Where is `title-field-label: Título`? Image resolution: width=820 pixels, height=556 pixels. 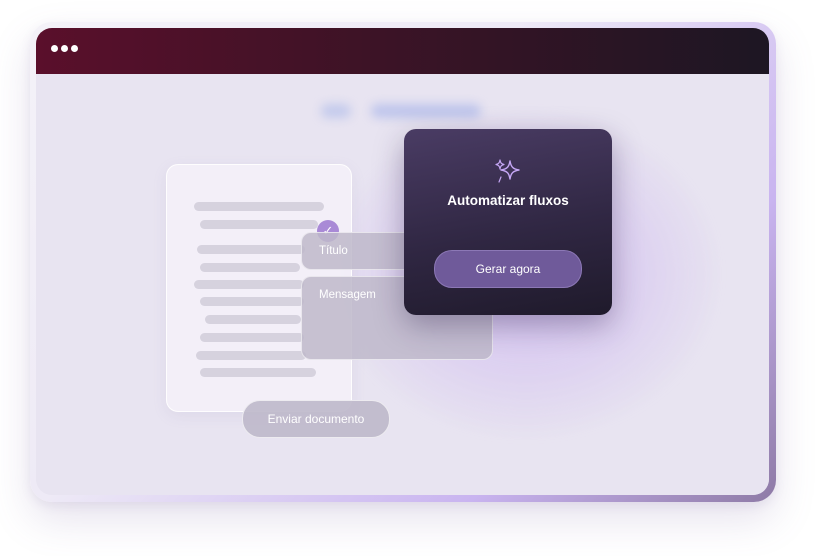
title-field-label: Título is located at coordinates (333, 251).